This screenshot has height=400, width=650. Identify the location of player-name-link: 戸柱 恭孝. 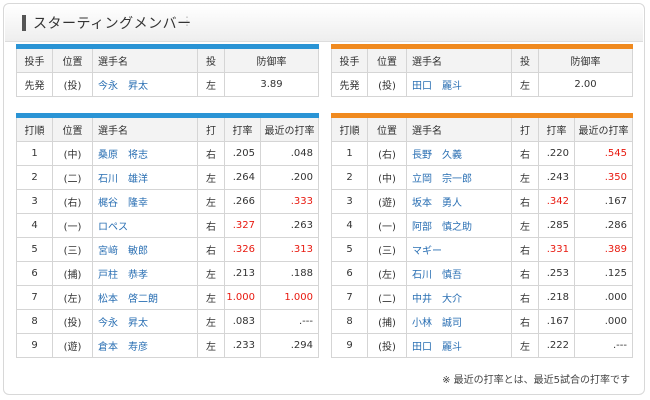
(145, 273).